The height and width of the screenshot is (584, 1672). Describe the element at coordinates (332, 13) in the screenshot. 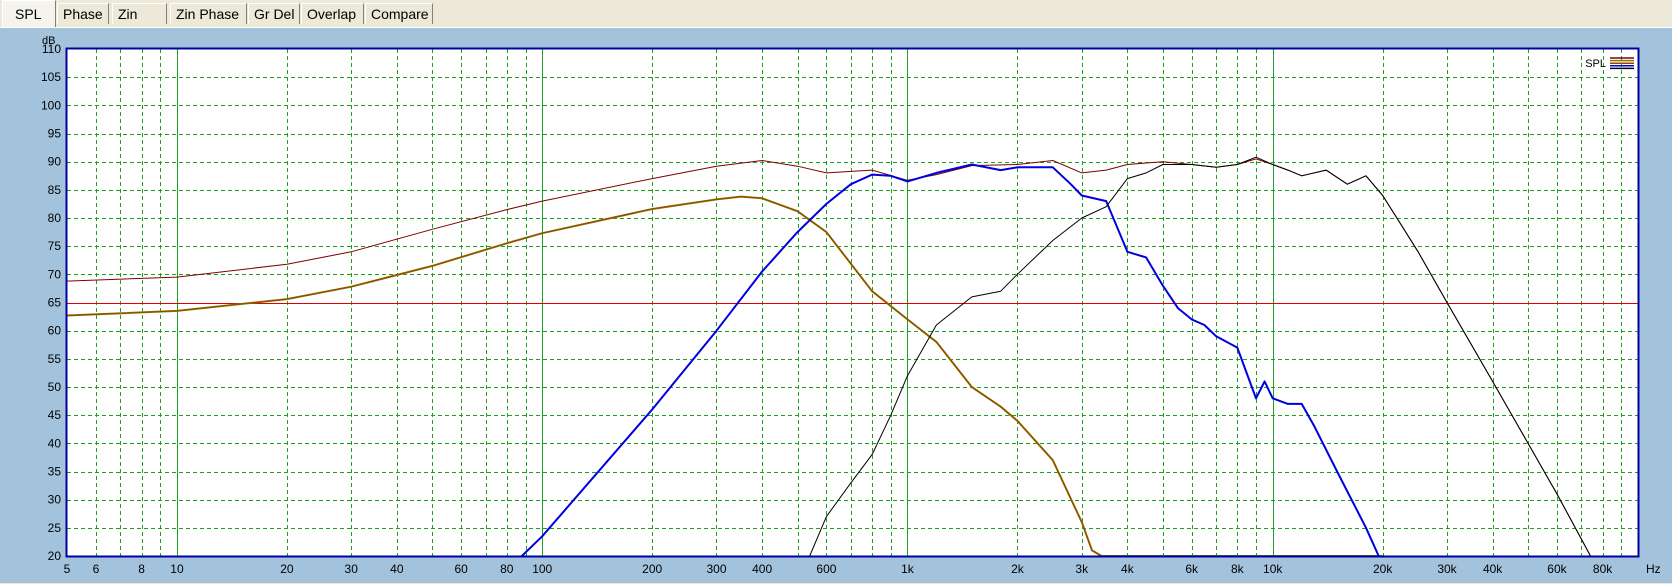

I see `tab-overlap: Overlap` at that location.